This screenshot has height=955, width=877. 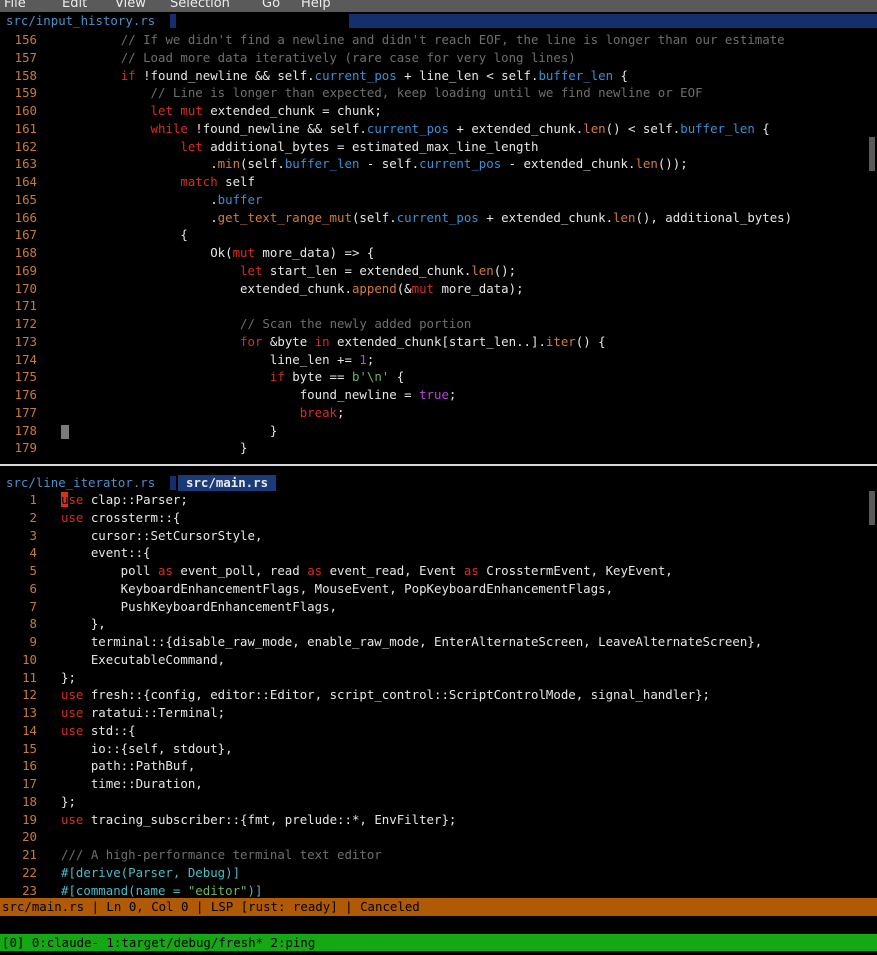 I want to click on code-line: 172 // Scan the newly added portion, so click(x=243, y=323).